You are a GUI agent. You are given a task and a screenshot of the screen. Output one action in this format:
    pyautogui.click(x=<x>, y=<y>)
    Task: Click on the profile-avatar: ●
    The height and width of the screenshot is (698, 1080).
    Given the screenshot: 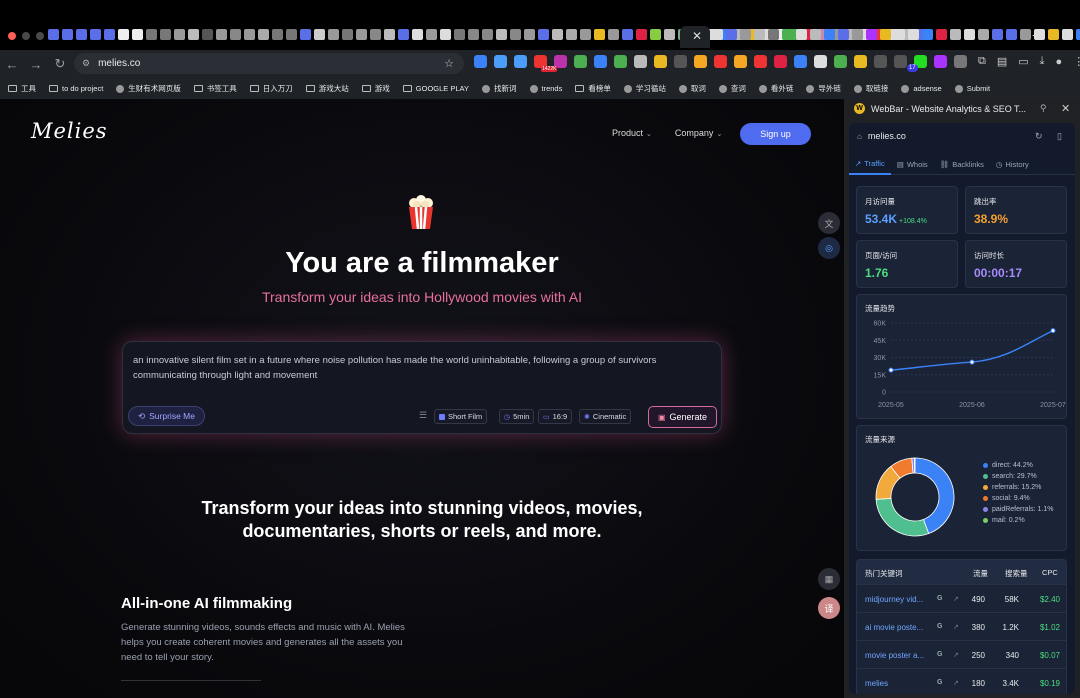 What is the action you would take?
    pyautogui.click(x=1059, y=62)
    